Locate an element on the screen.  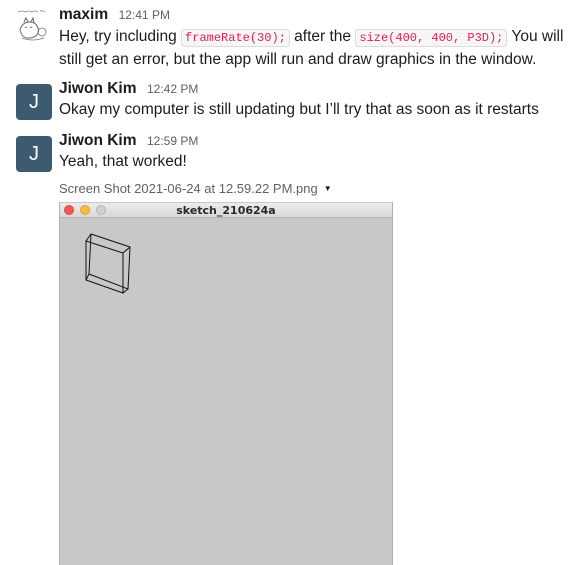
wireframe-cube is located at coordinates (108, 263).